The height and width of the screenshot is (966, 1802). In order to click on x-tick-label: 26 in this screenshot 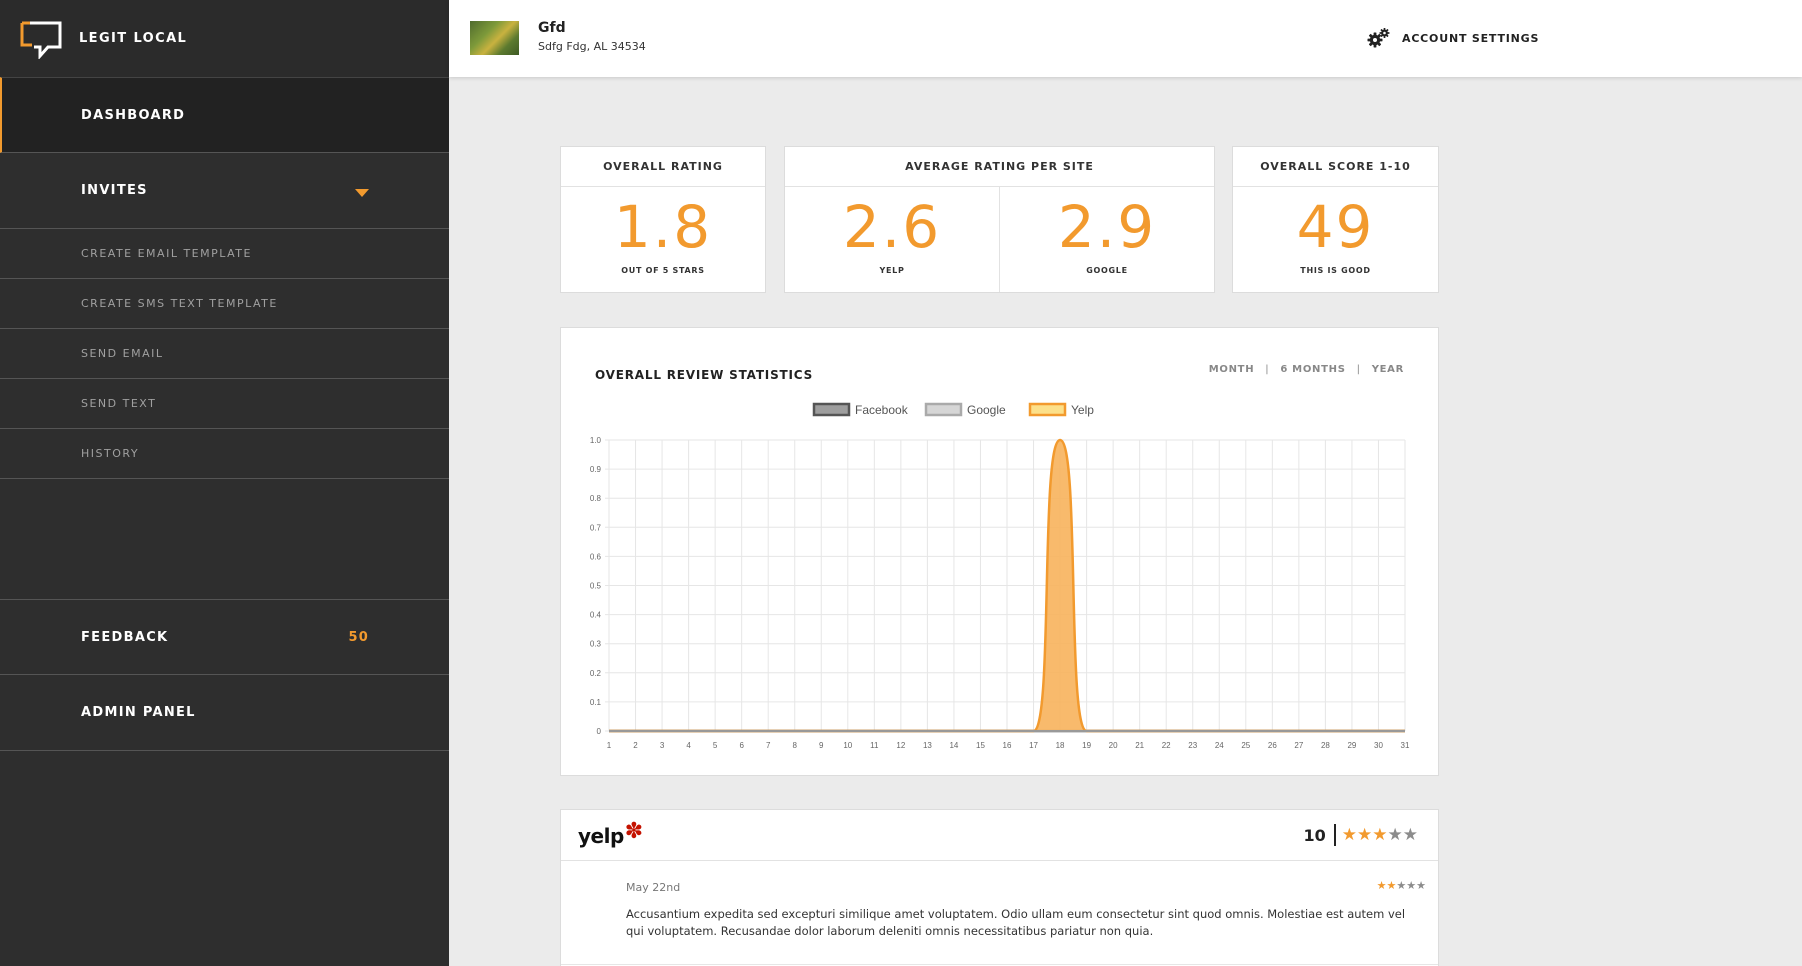, I will do `click(1272, 745)`.